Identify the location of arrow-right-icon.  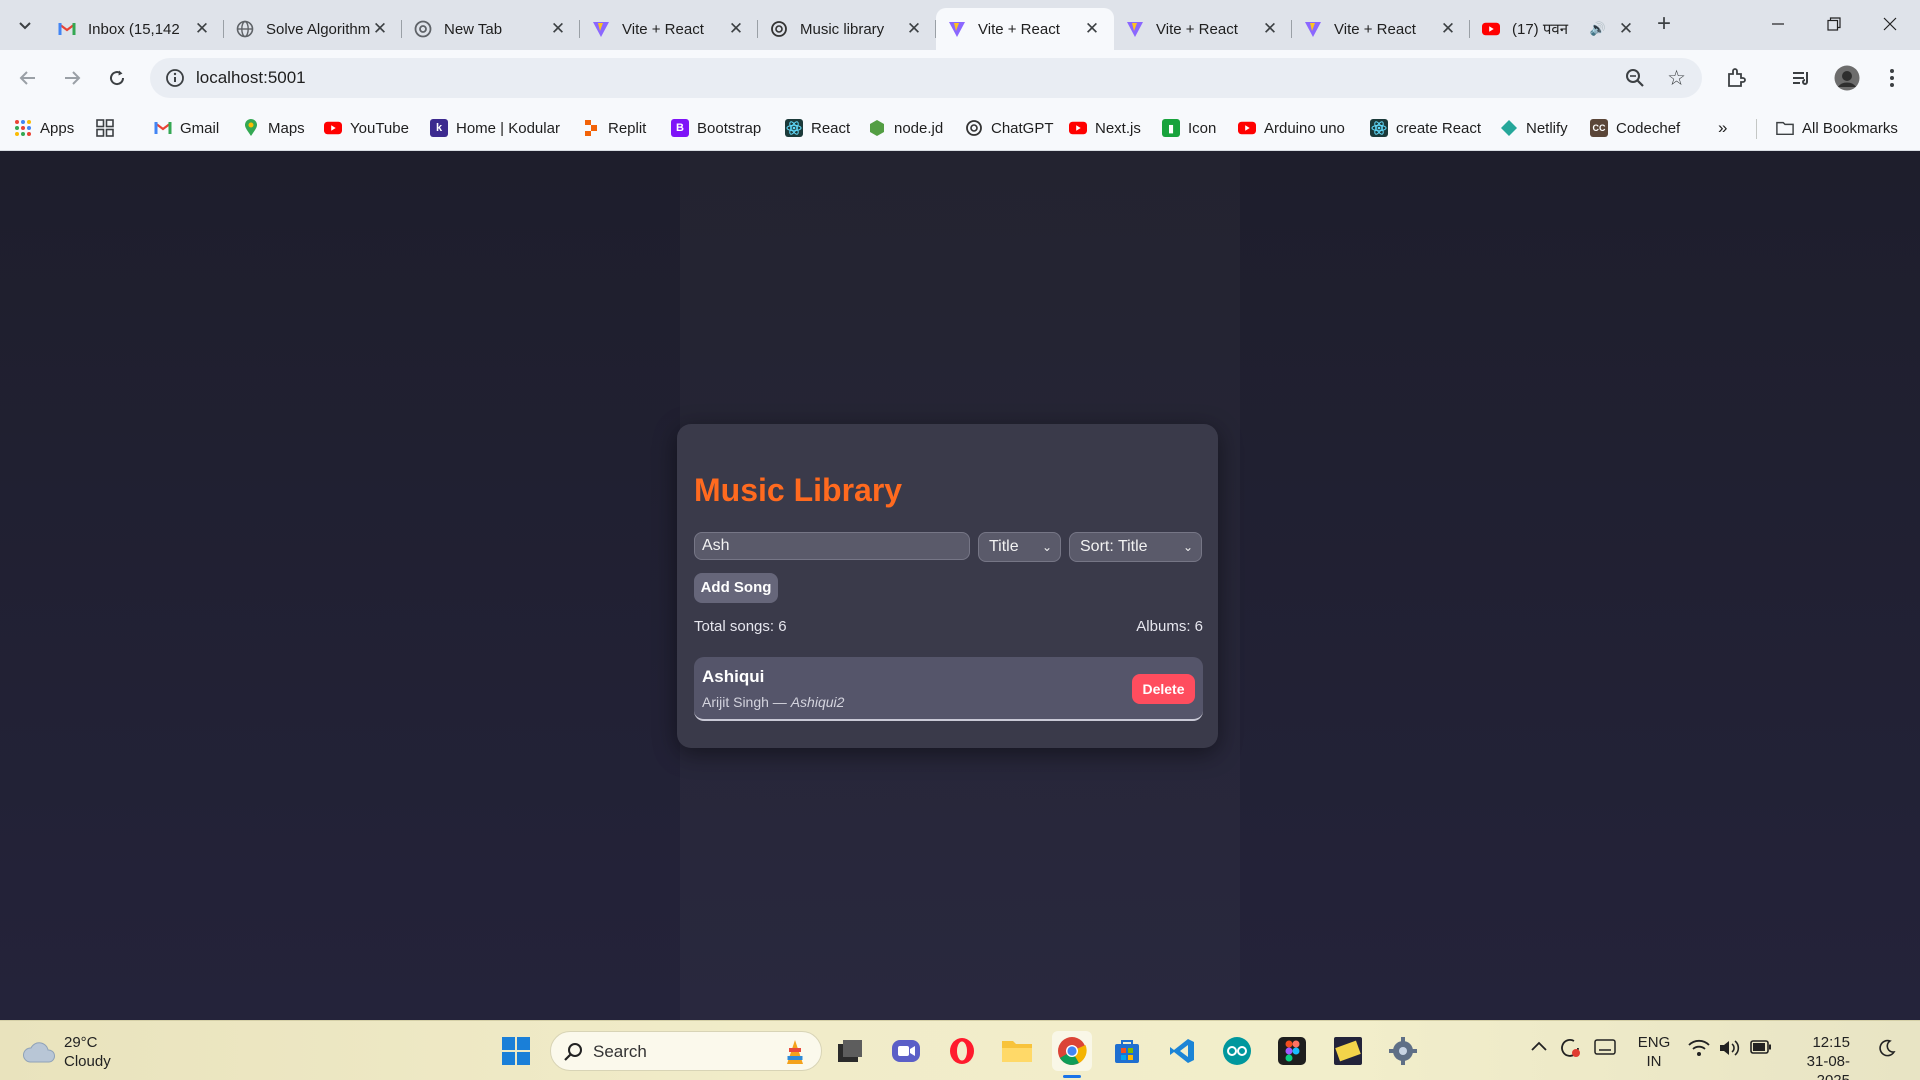
(73, 78).